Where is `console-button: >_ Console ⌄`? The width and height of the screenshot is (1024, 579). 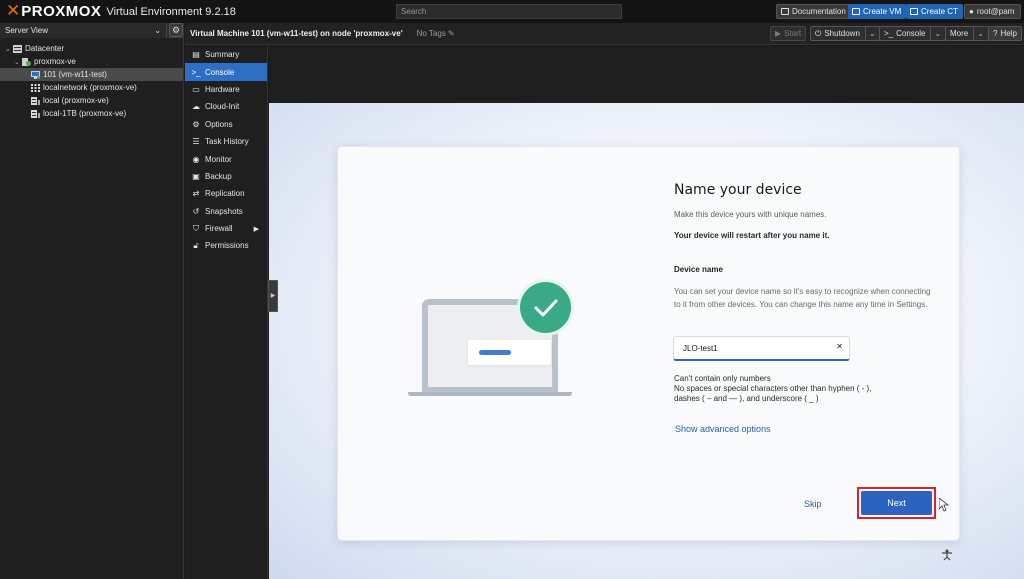
console-button: >_ Console ⌄ is located at coordinates (913, 33).